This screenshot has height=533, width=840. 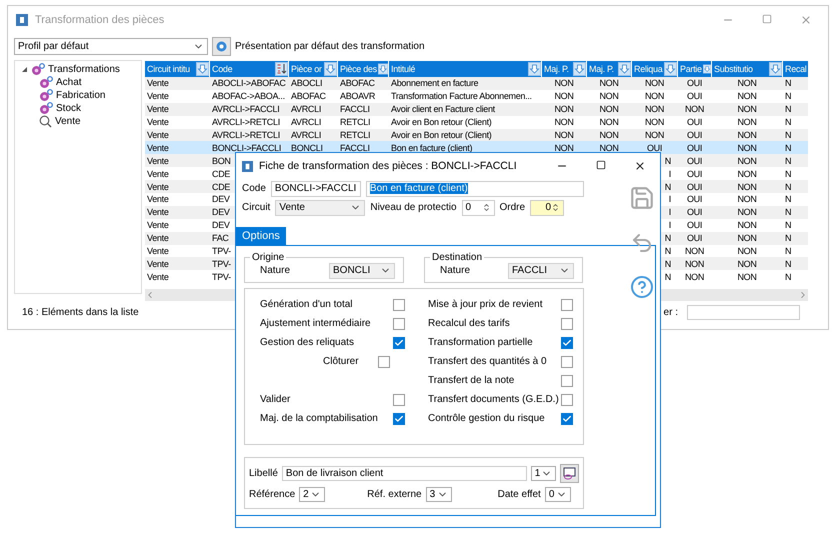 What do you see at coordinates (362, 270) in the screenshot?
I see `nature-select: BONCLI` at bounding box center [362, 270].